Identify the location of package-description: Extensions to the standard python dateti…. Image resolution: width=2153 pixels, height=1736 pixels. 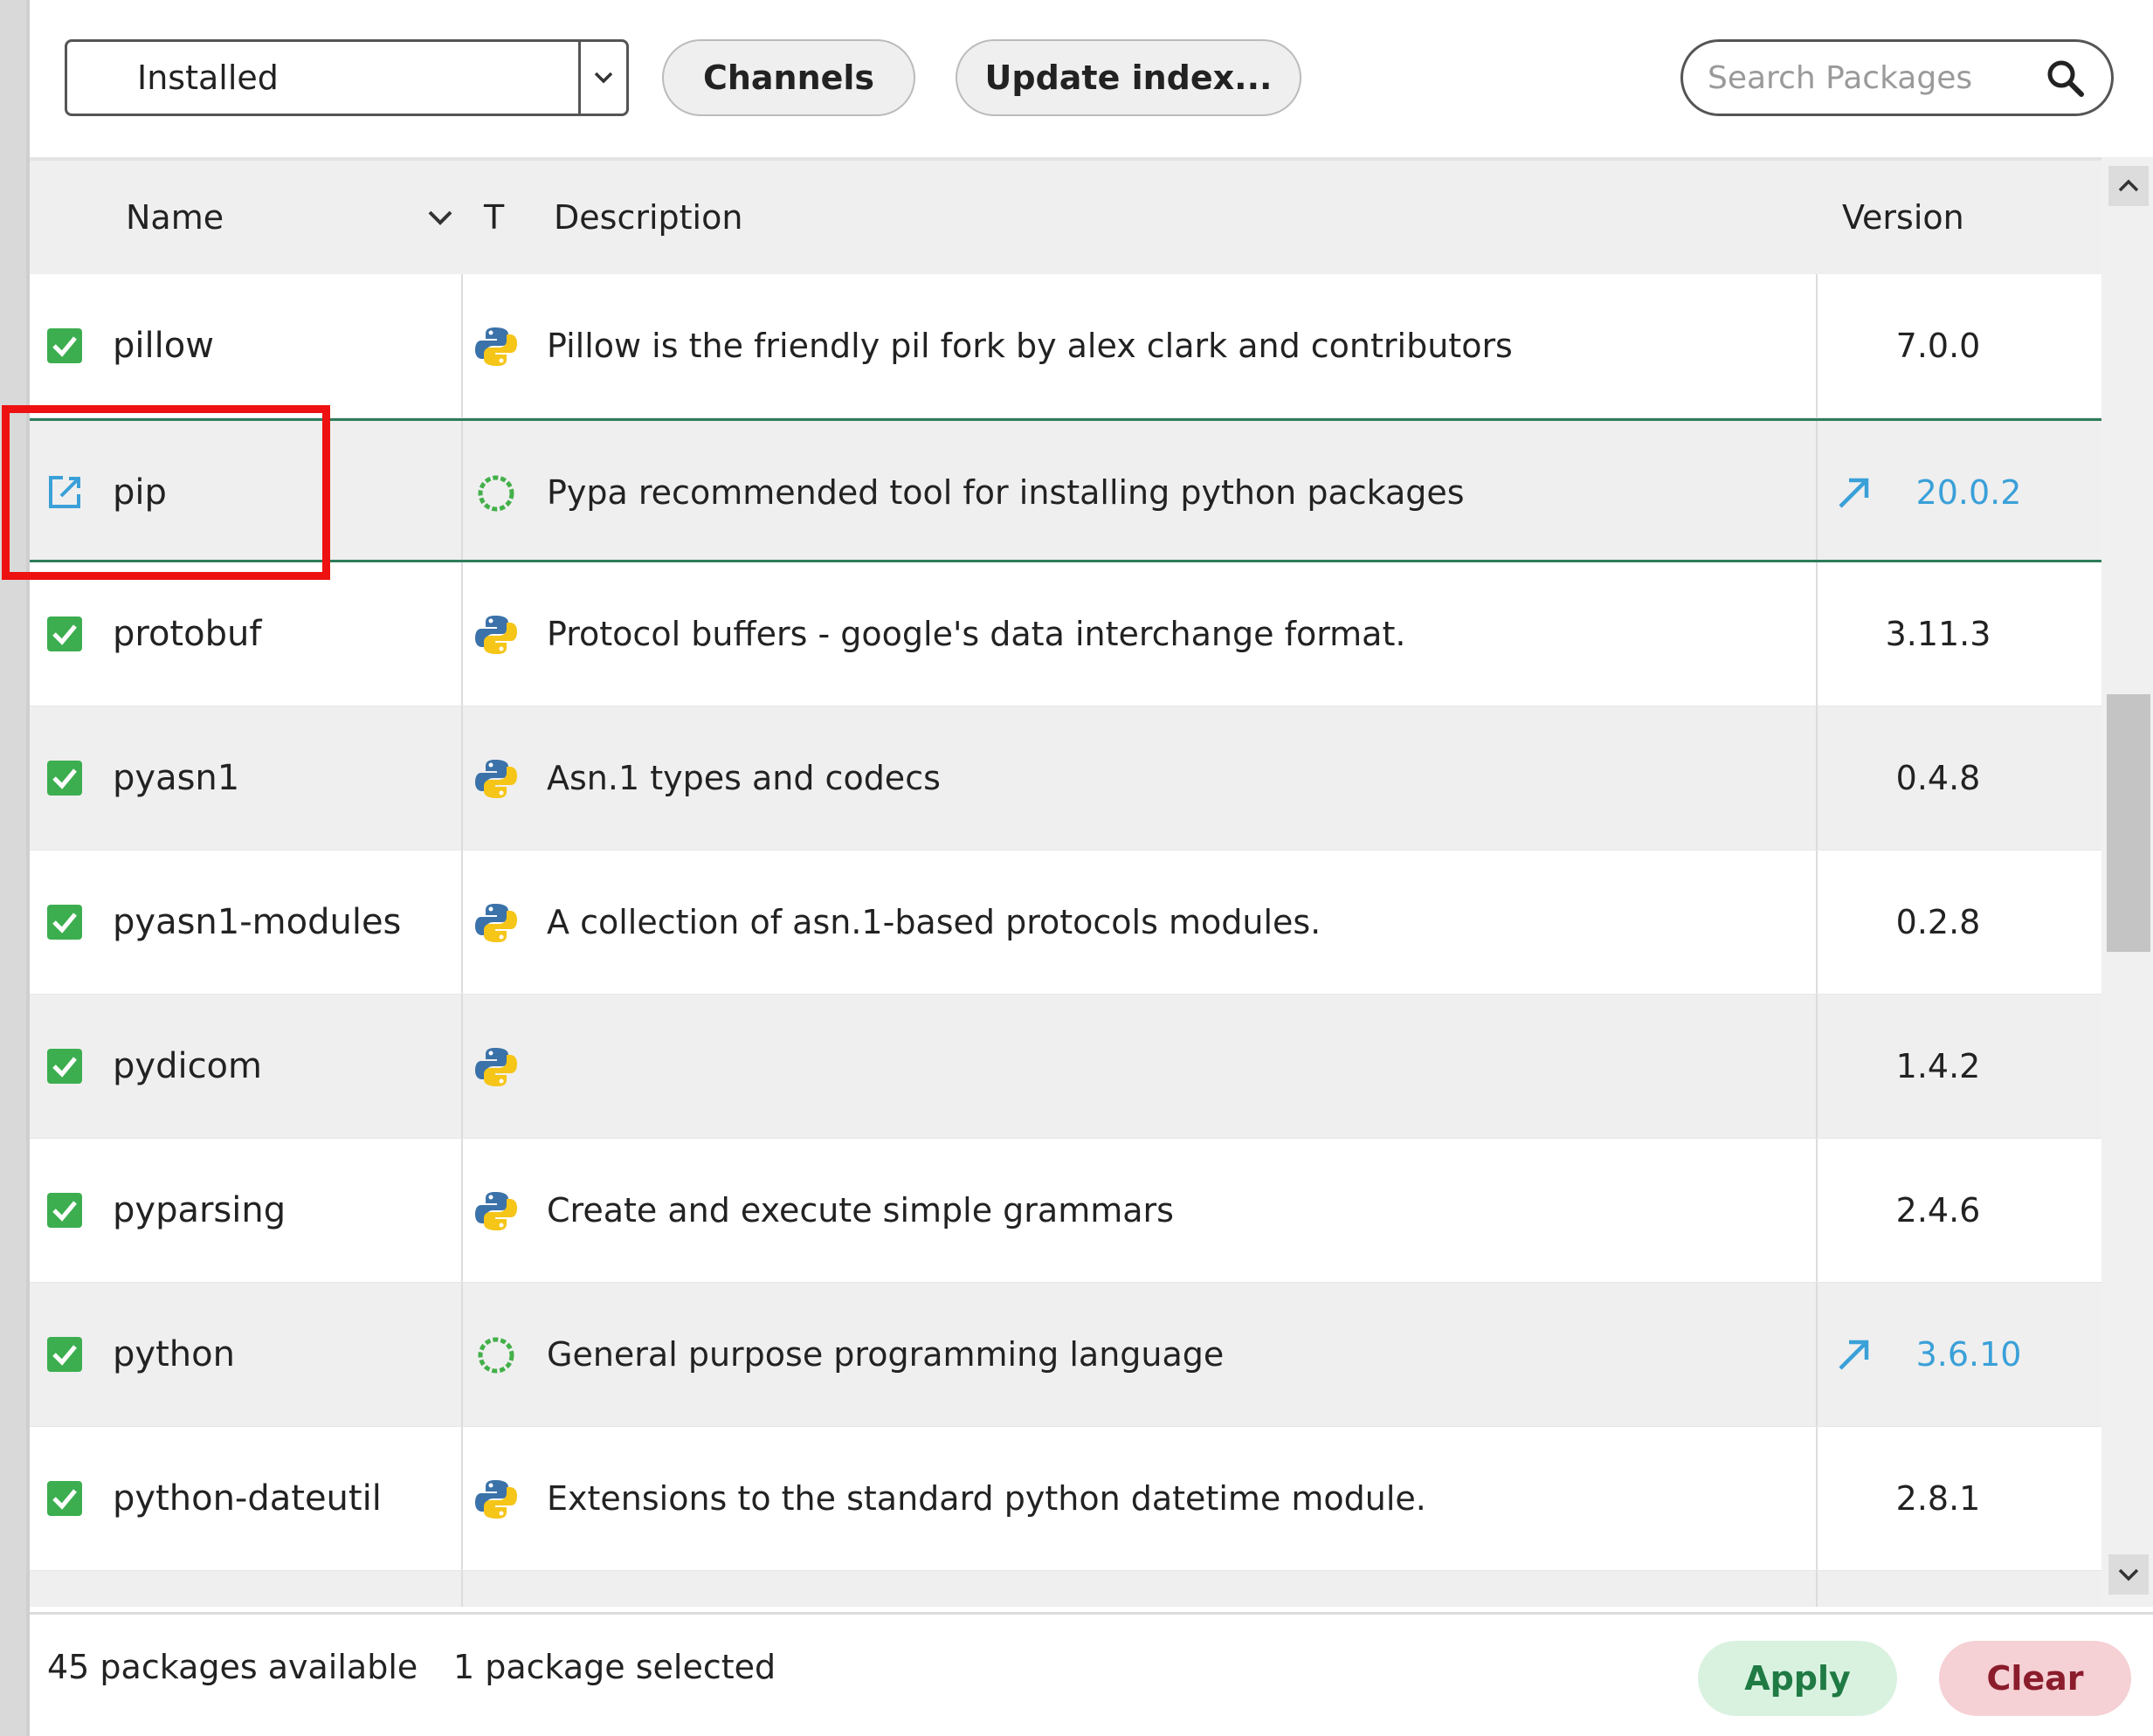
(987, 1498).